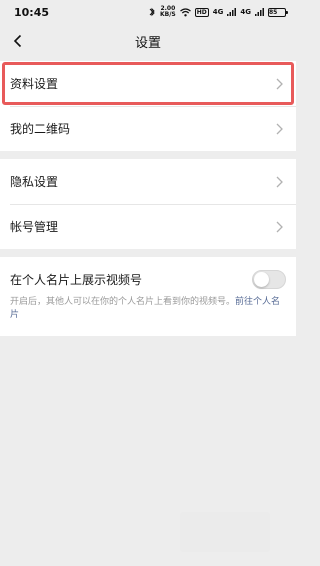 Image resolution: width=320 pixels, height=566 pixels. I want to click on privacy-settings-label: 隐私设置, so click(34, 182).